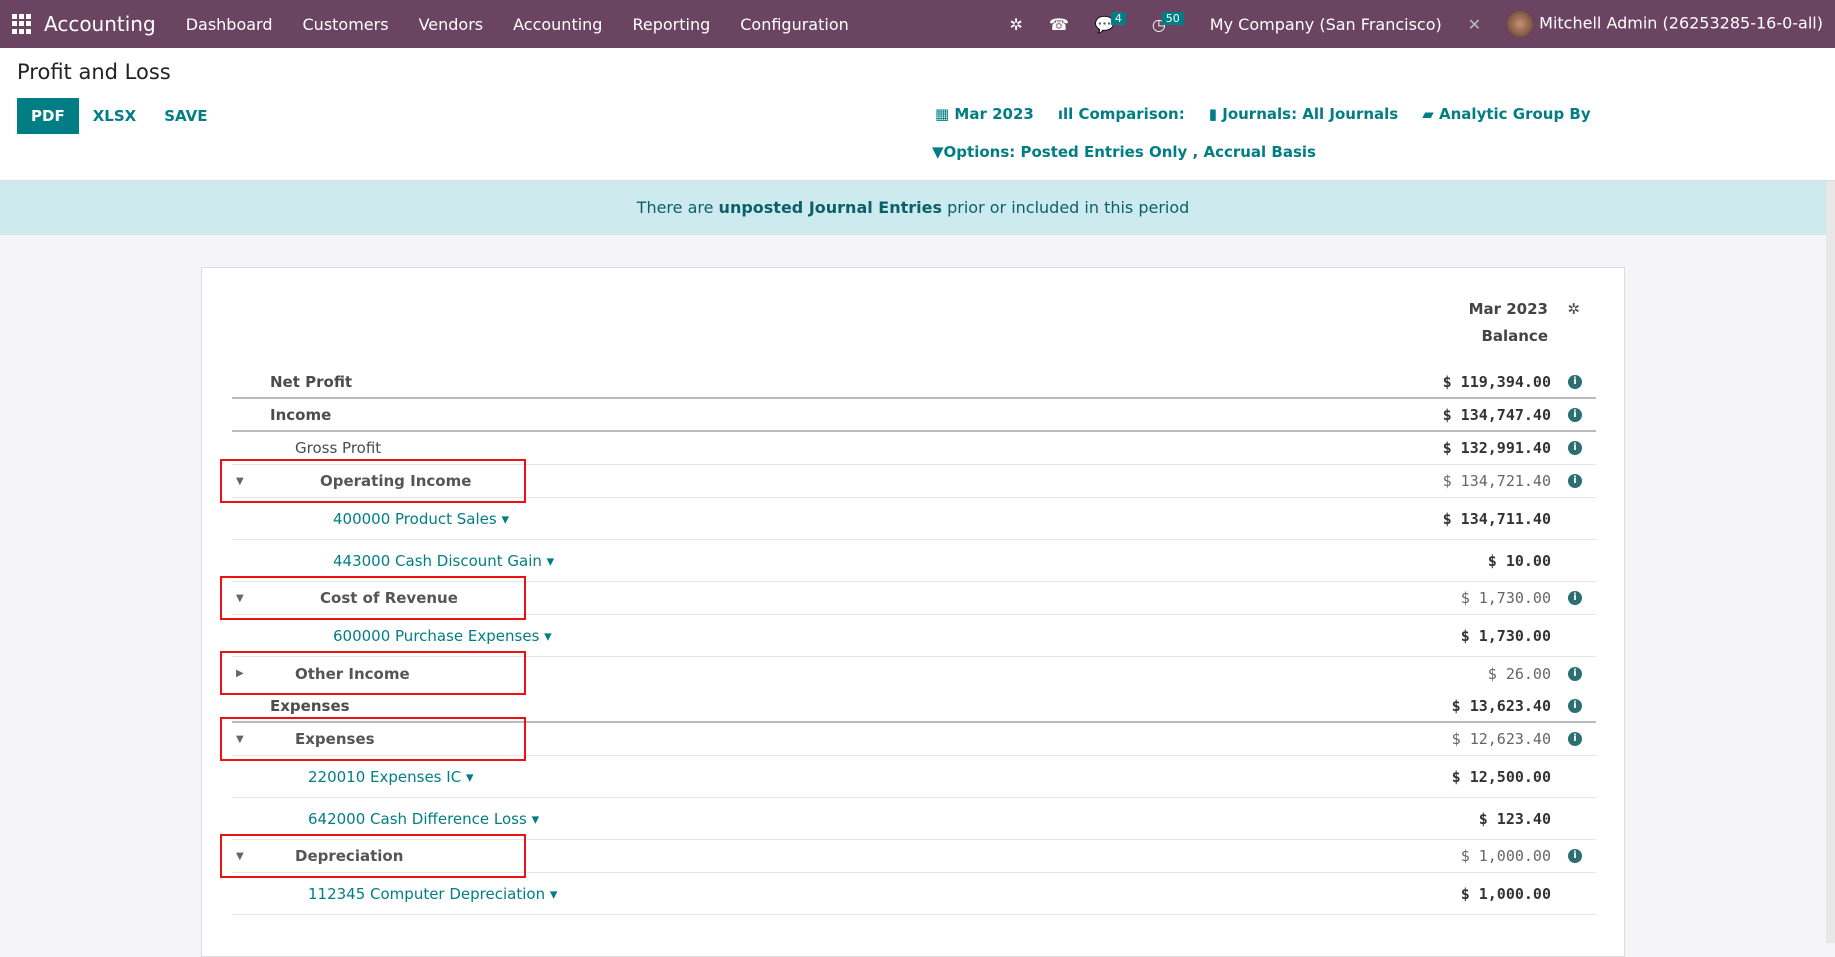 The width and height of the screenshot is (1835, 957). What do you see at coordinates (914, 382) in the screenshot?
I see `report-line: Net Profit $ 119,394.00 i` at bounding box center [914, 382].